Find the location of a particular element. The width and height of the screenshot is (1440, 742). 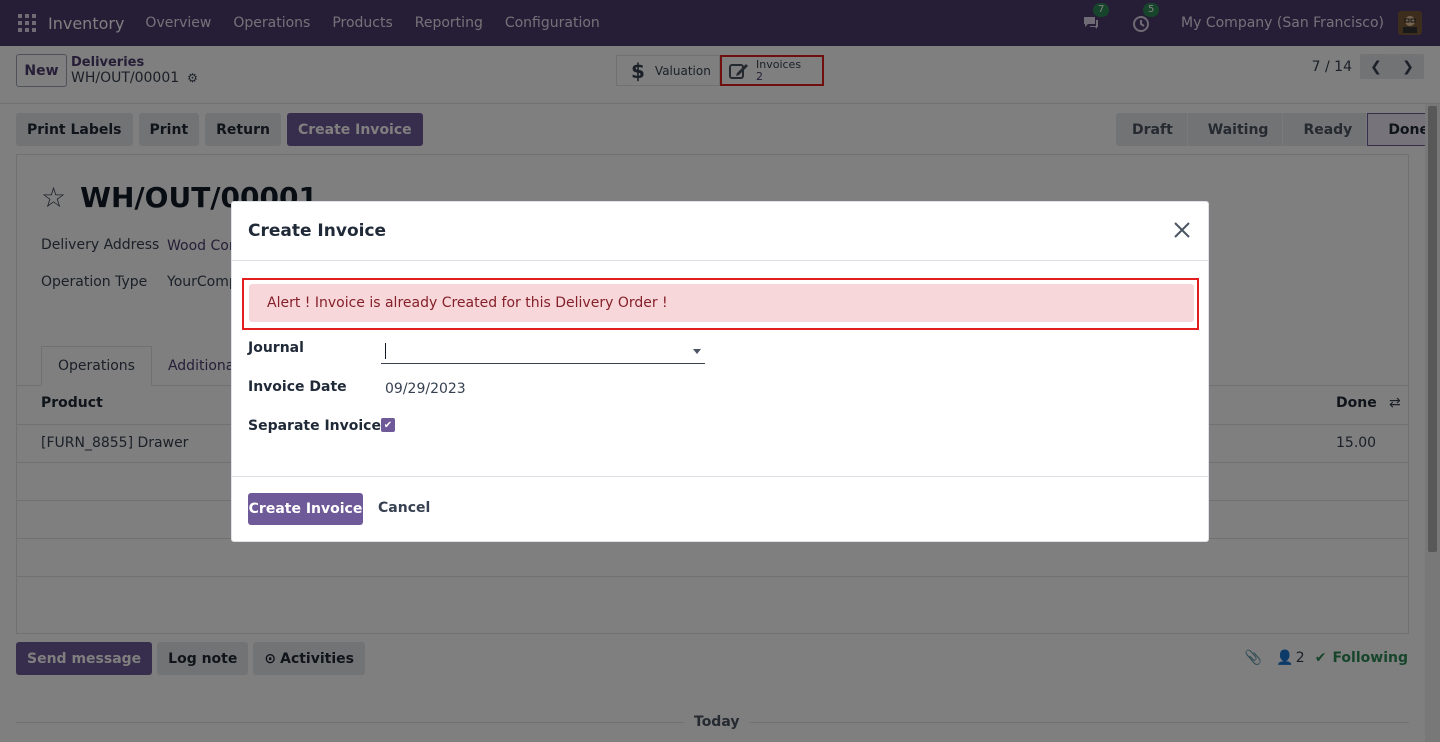

separate-invoice-label: Separate Invoice ? is located at coordinates (321, 426).